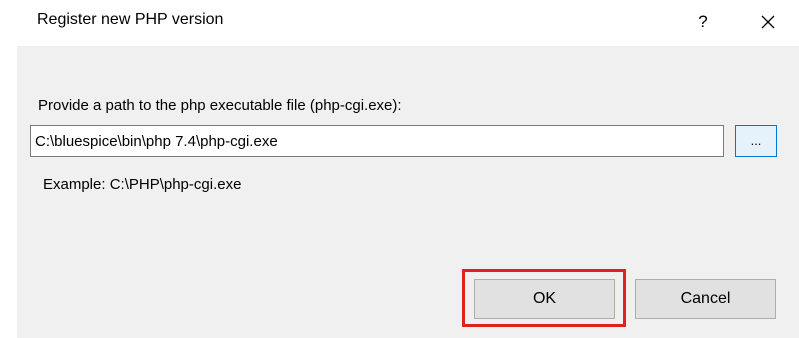  What do you see at coordinates (544, 299) in the screenshot?
I see `ok-button: OK` at bounding box center [544, 299].